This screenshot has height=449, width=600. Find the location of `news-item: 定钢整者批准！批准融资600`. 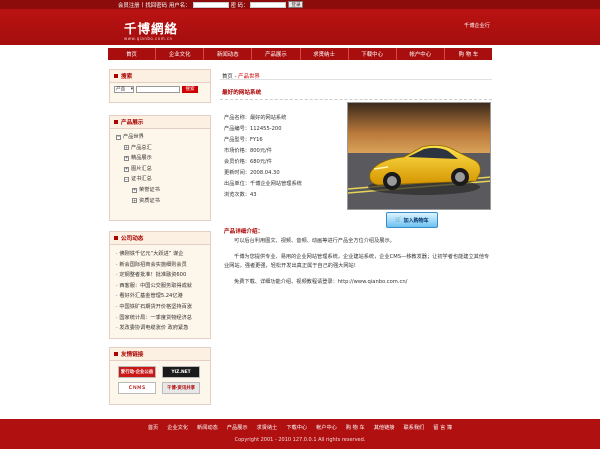

news-item: 定钢整者批准！批准融资600 is located at coordinates (160, 275).